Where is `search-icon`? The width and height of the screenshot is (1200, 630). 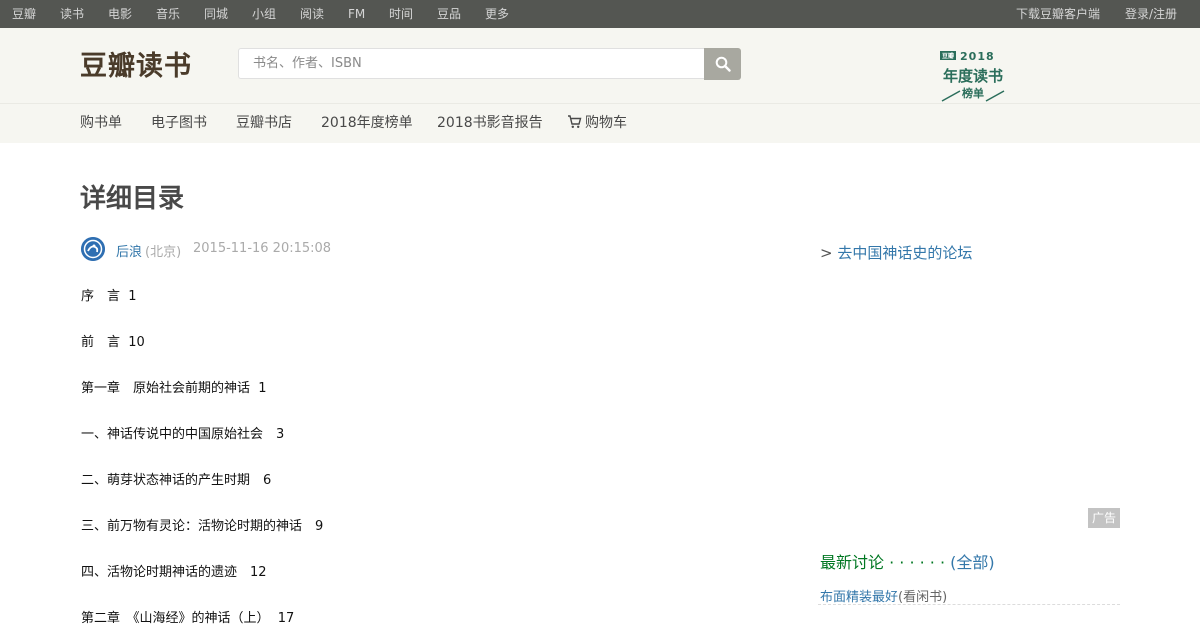
search-icon is located at coordinates (723, 64).